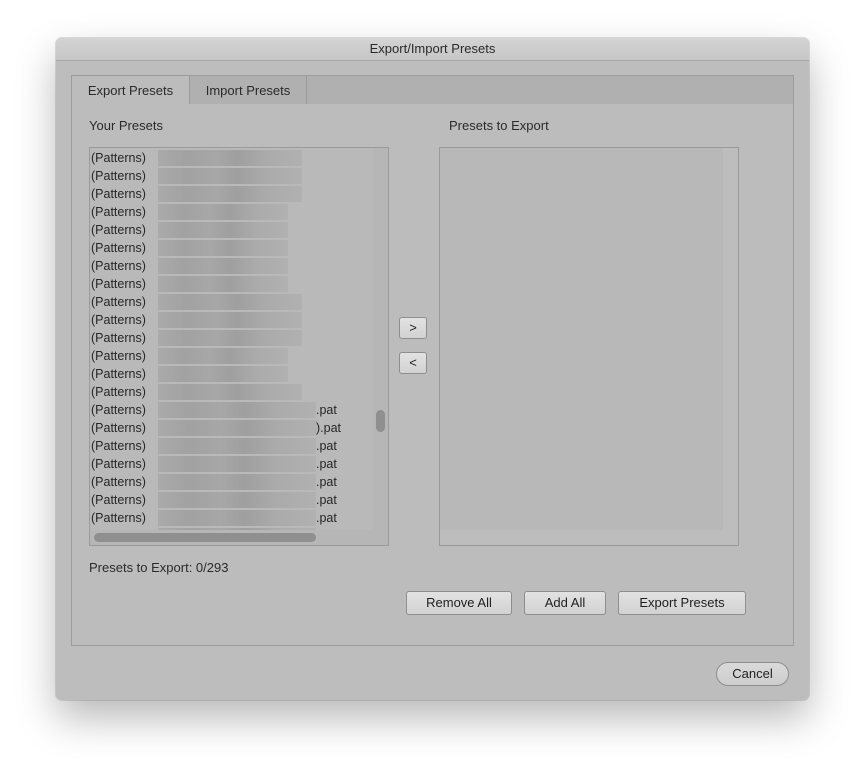 This screenshot has width=865, height=775. What do you see at coordinates (126, 125) in the screenshot?
I see `your-presets-heading: Your Presets` at bounding box center [126, 125].